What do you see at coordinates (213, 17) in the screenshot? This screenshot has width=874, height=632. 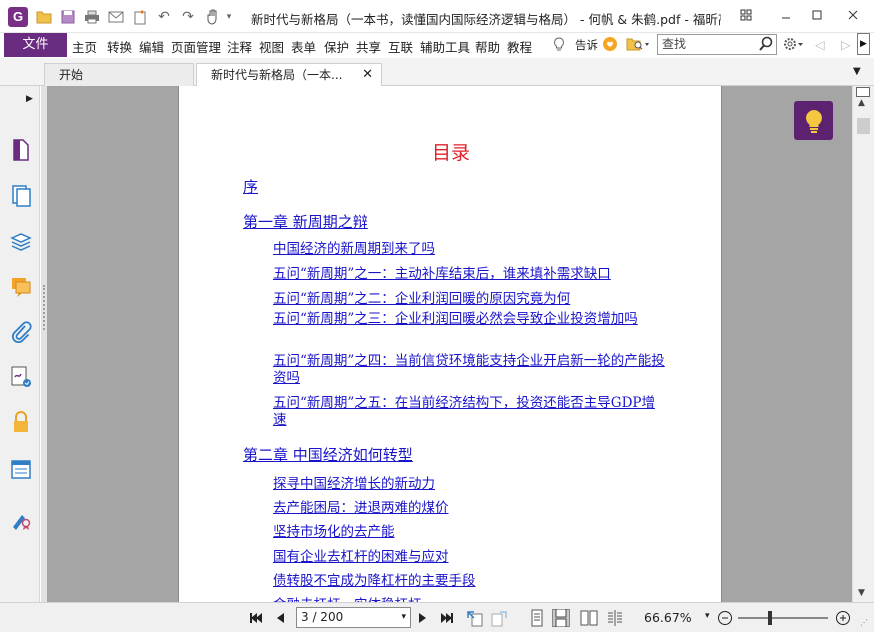 I see `hand-tool-icon` at bounding box center [213, 17].